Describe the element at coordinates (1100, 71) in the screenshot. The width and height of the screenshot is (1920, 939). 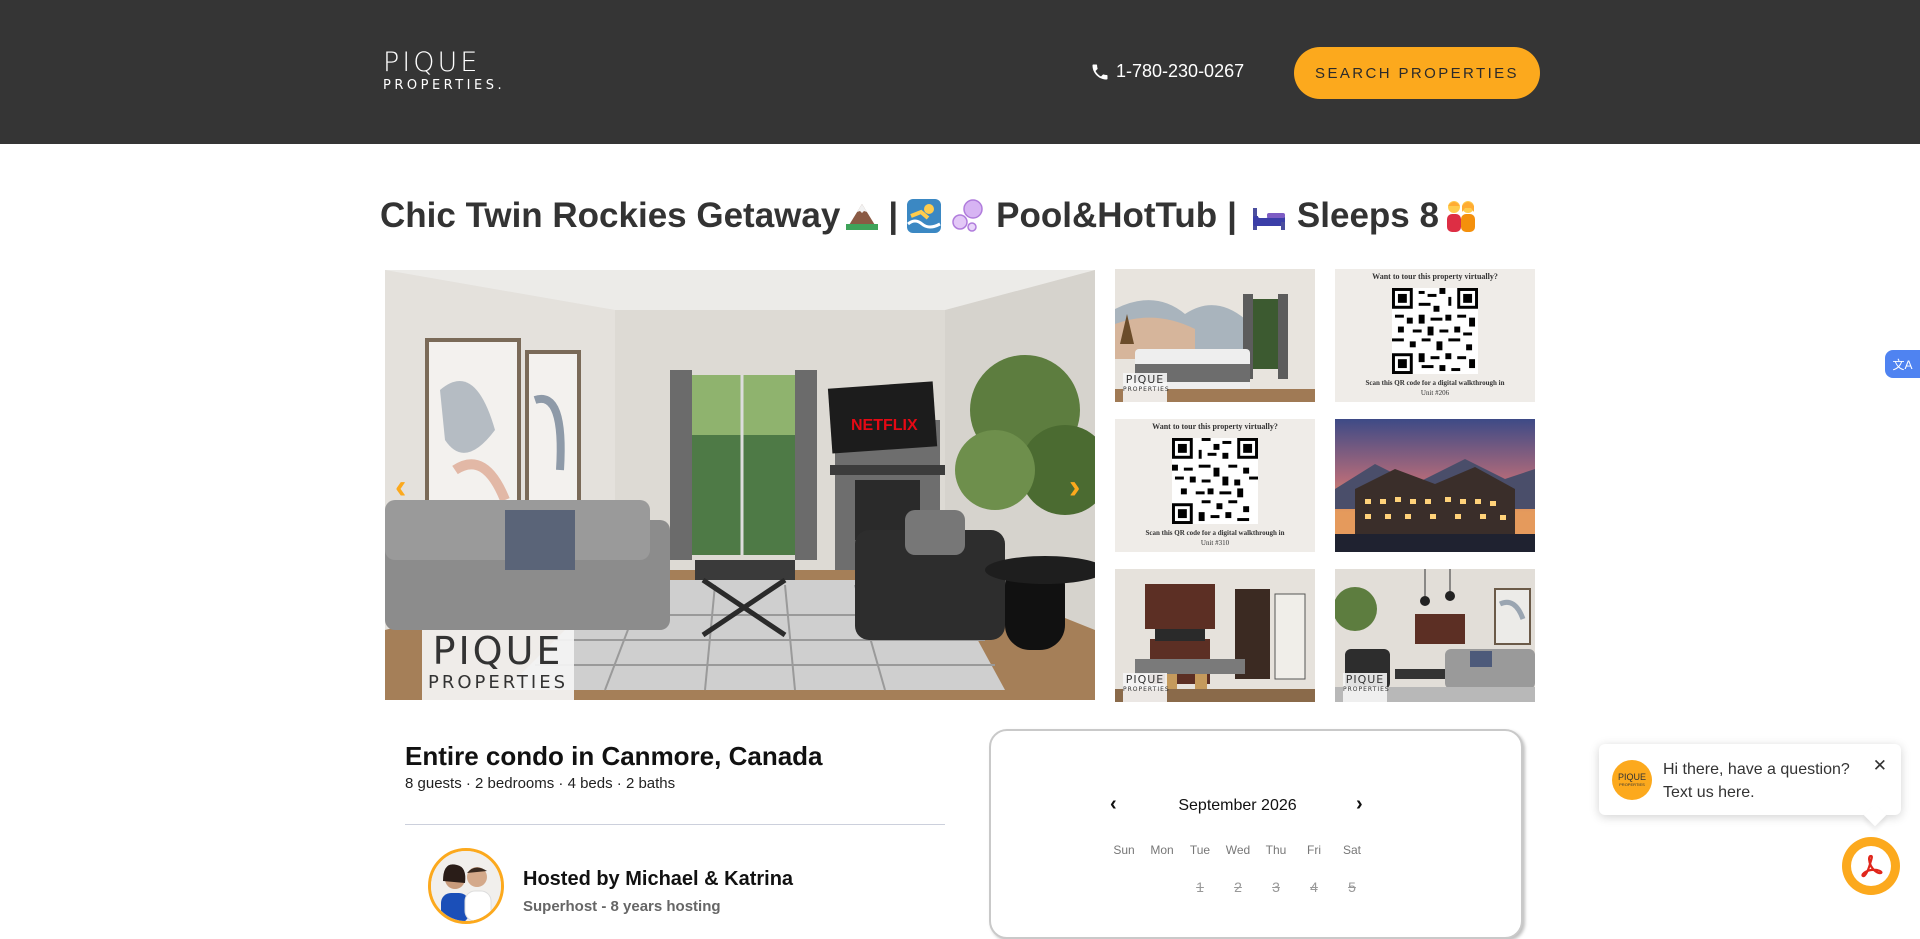
I see `phone-icon` at that location.